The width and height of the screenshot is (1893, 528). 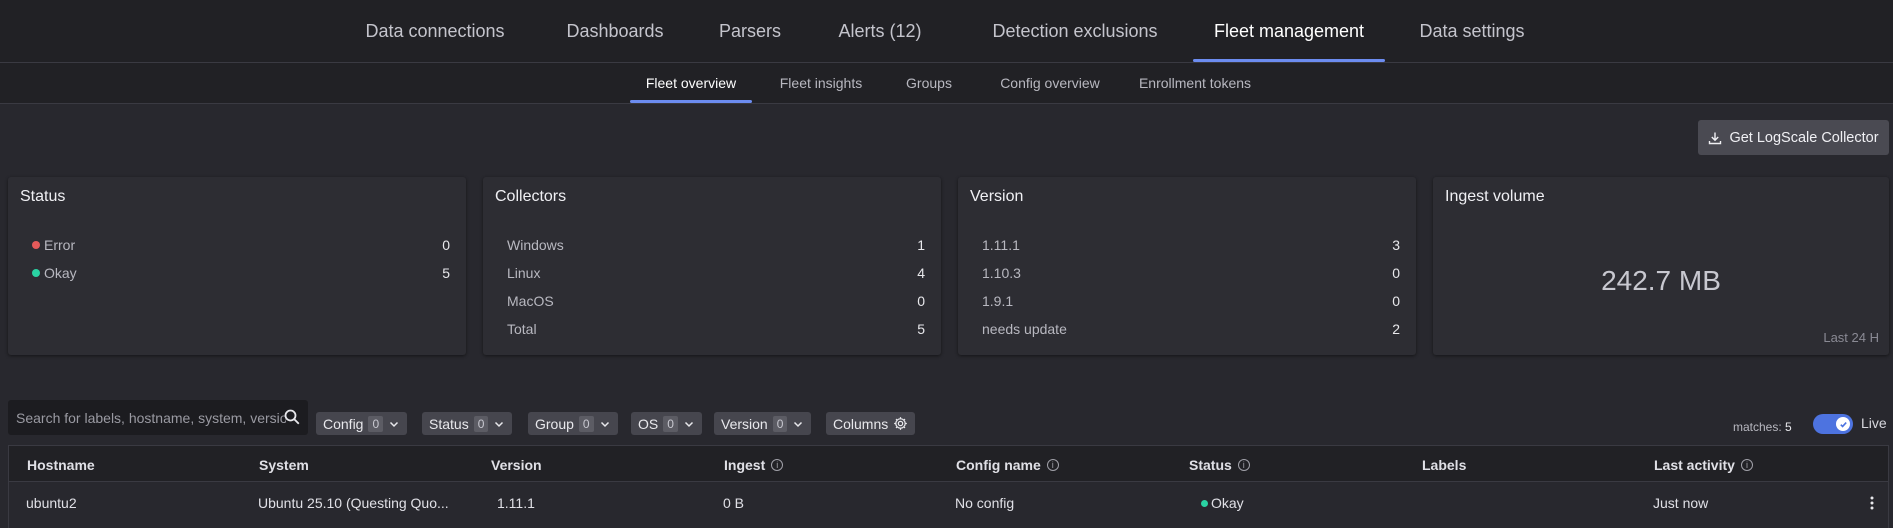 I want to click on tab-dashboards: Dashboards, so click(x=615, y=31).